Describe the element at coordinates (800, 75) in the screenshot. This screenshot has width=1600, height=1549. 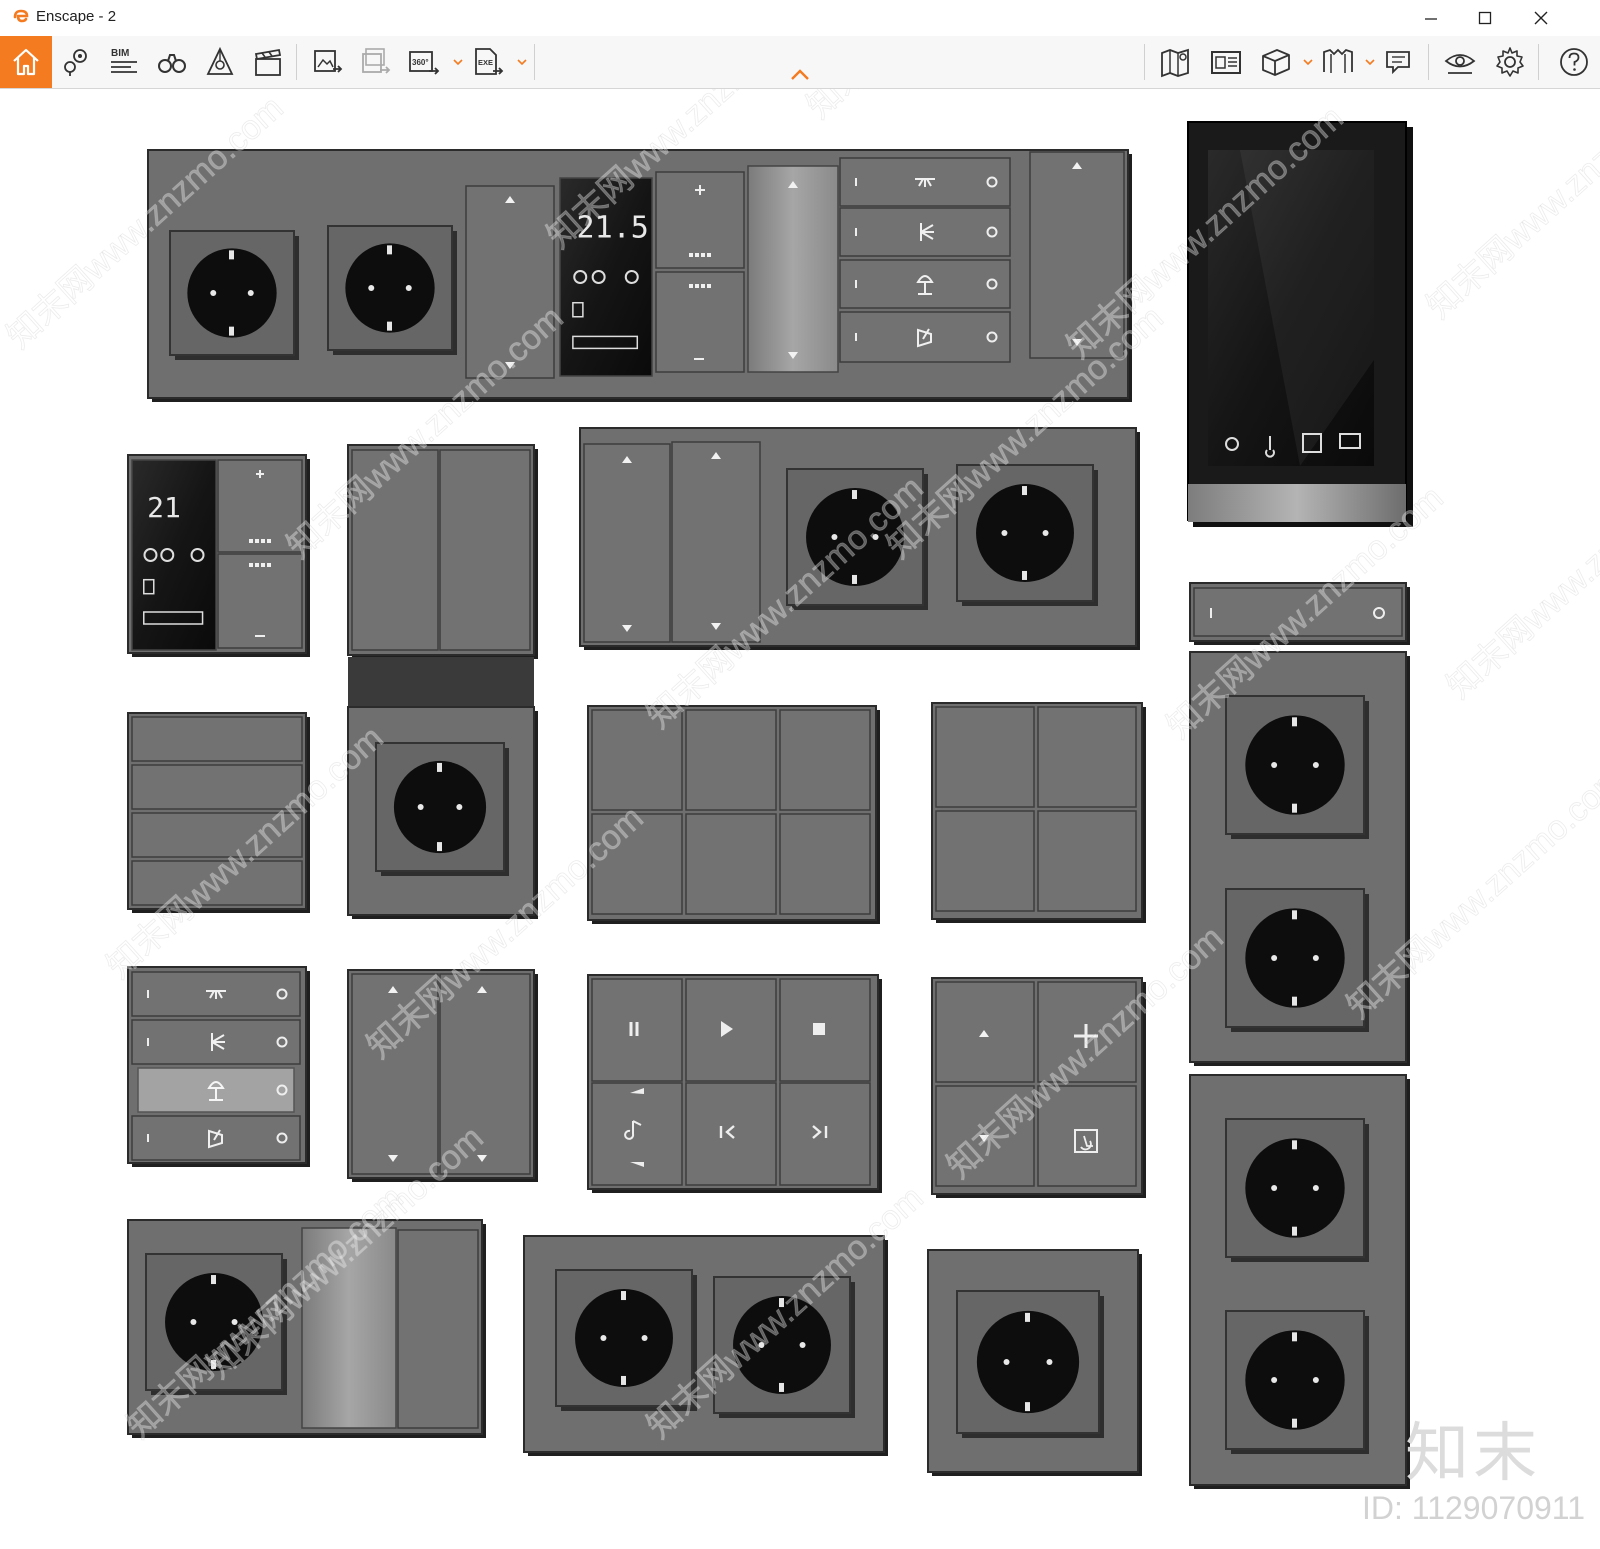
I see `chevron-up-icon` at that location.